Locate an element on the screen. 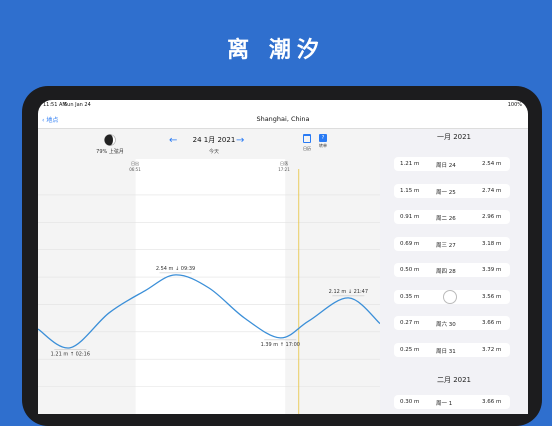 Image resolution: width=552 pixels, height=426 pixels. tide-day-row: 0.35 m 3.56 m is located at coordinates (454, 296).